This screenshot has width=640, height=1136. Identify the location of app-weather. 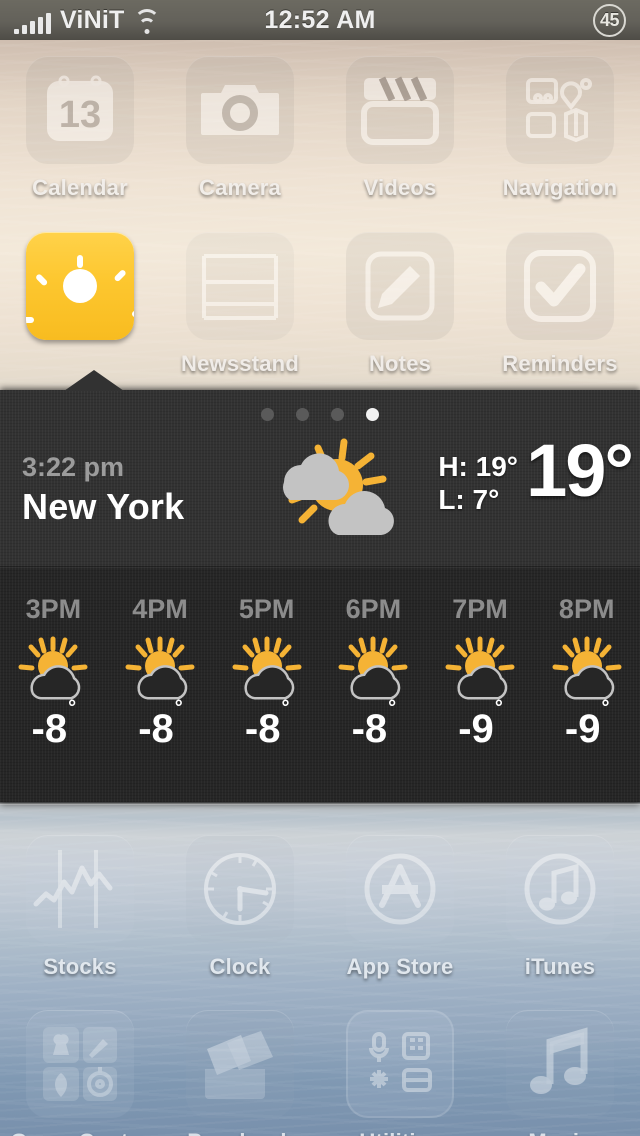
(80, 304).